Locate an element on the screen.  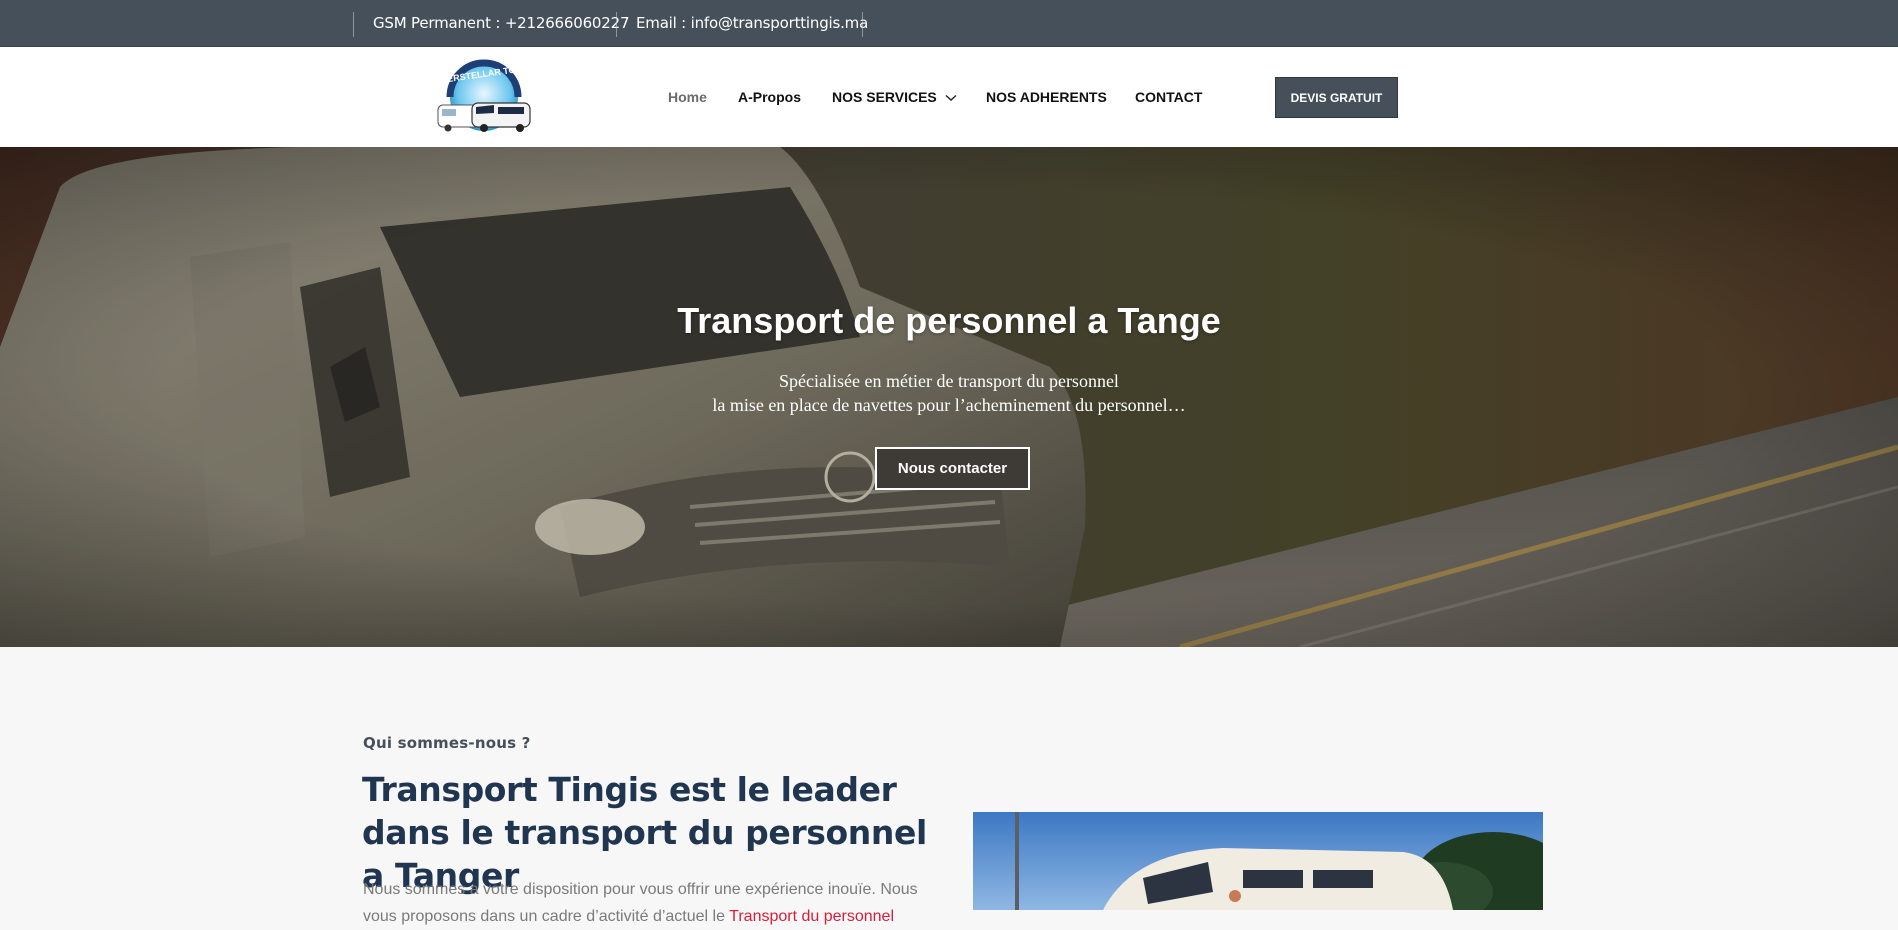
about-text-link: Transport du personnel is located at coordinates (811, 916).